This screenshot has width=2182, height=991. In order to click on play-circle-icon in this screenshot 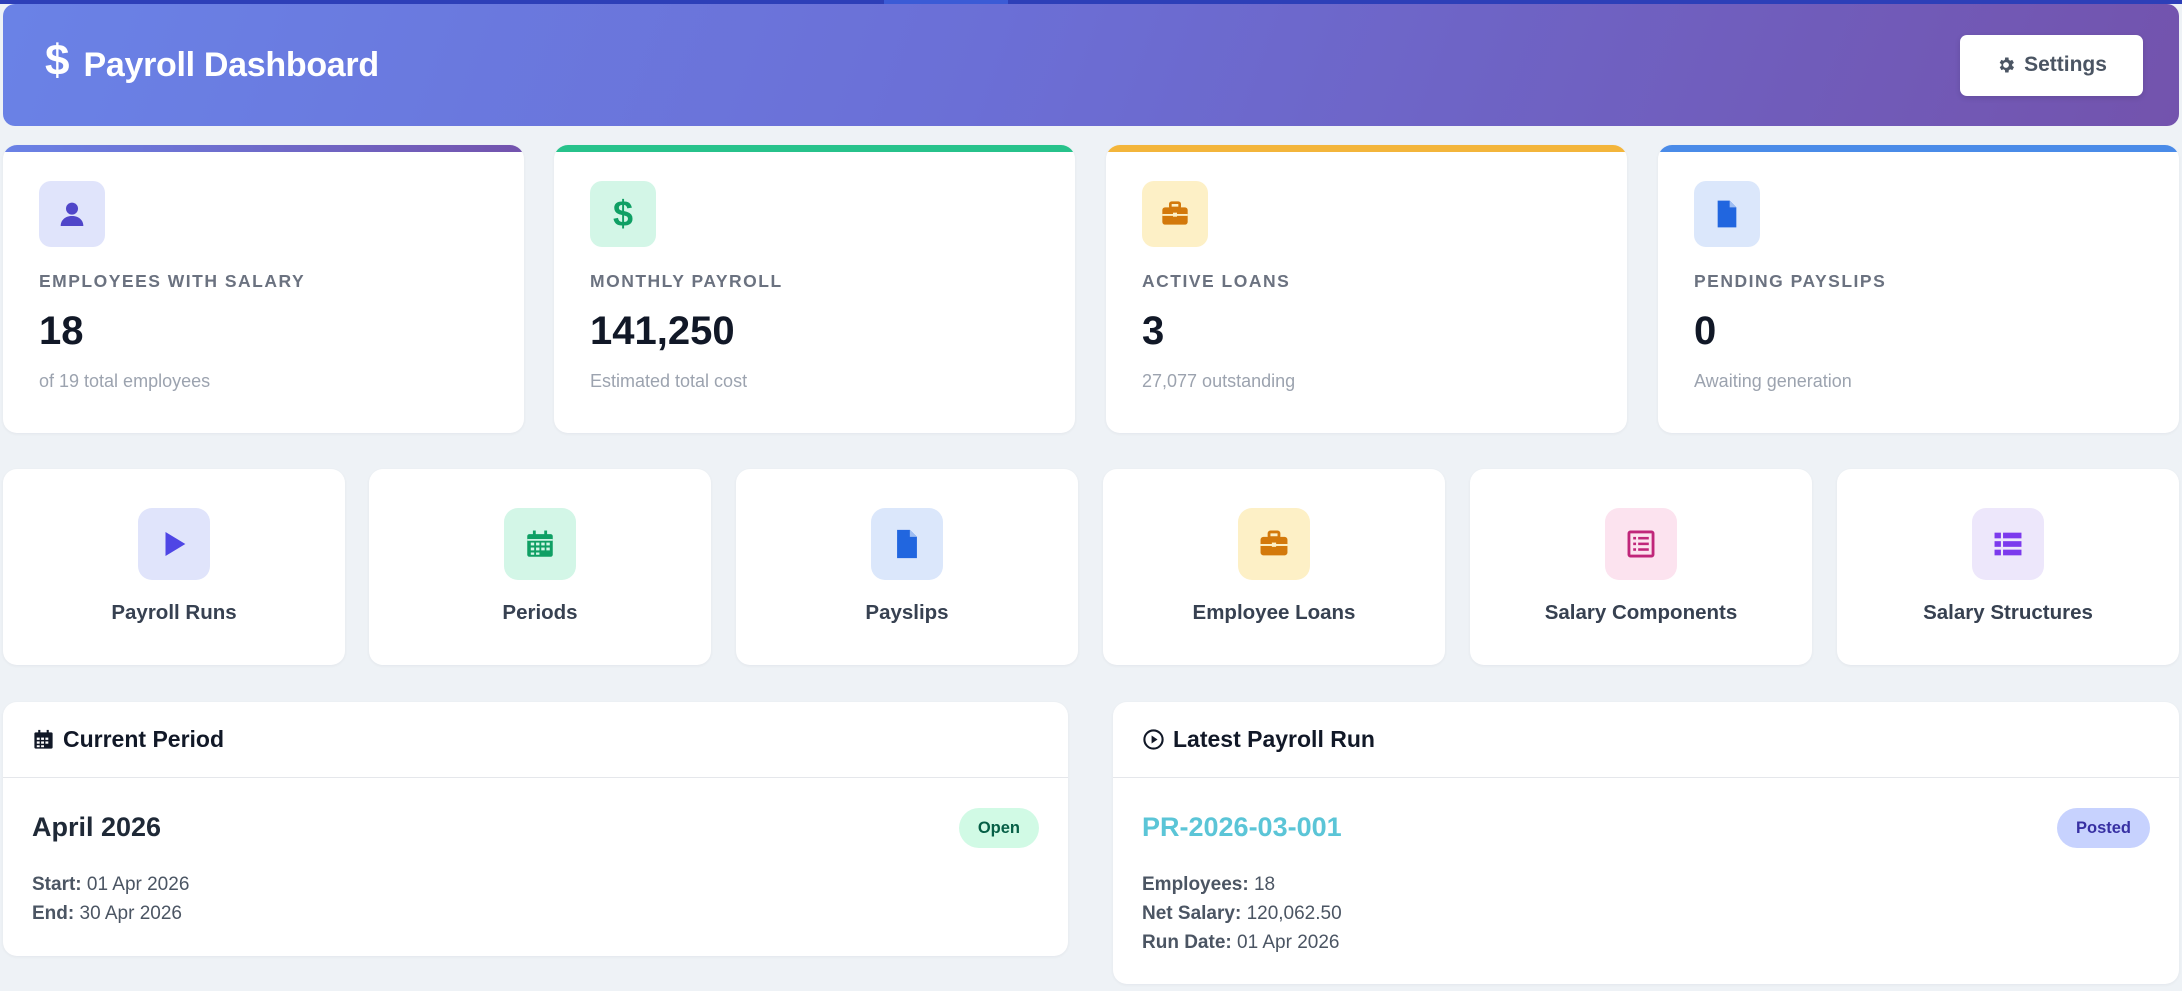, I will do `click(1153, 739)`.